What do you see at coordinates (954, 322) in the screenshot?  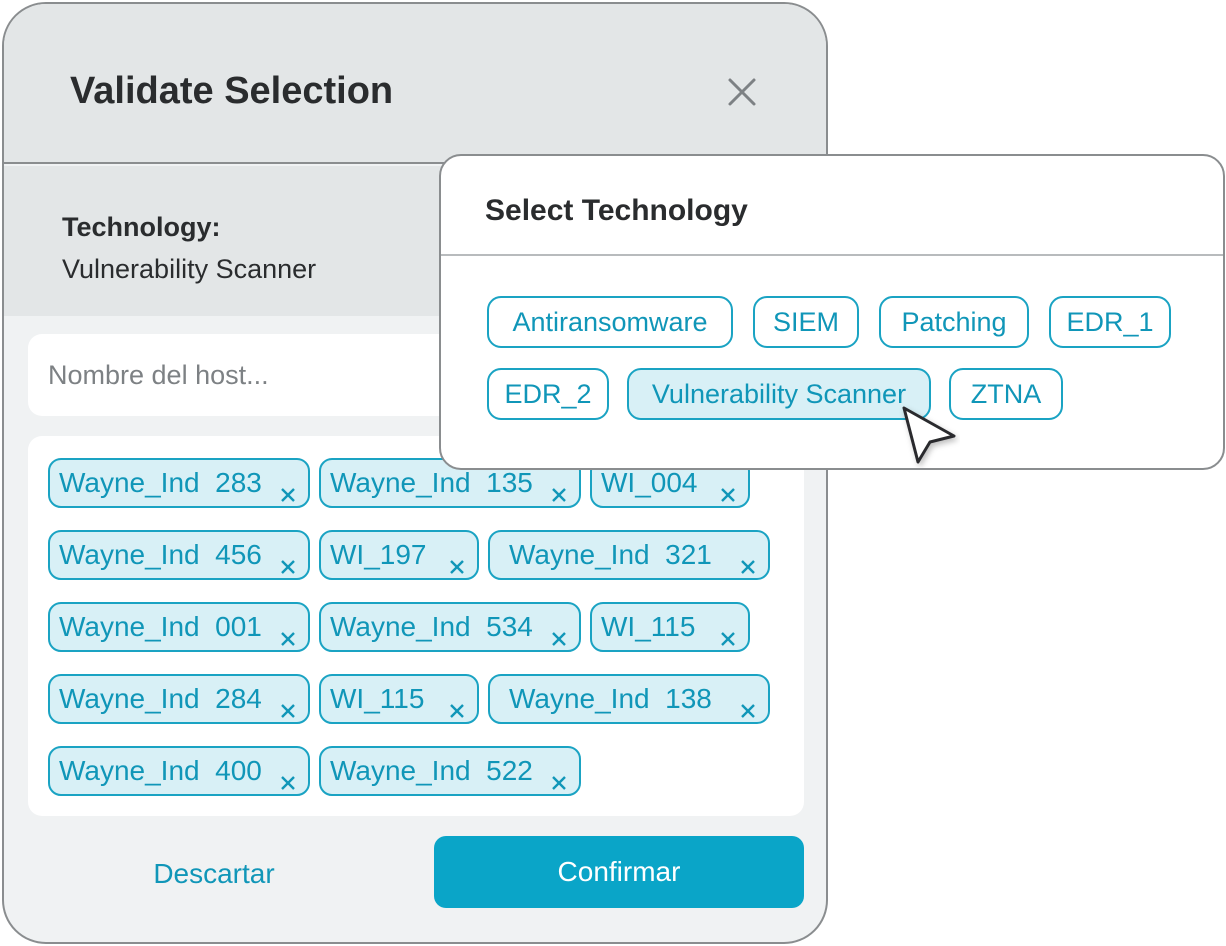 I see `tech-option-patching: Patching` at bounding box center [954, 322].